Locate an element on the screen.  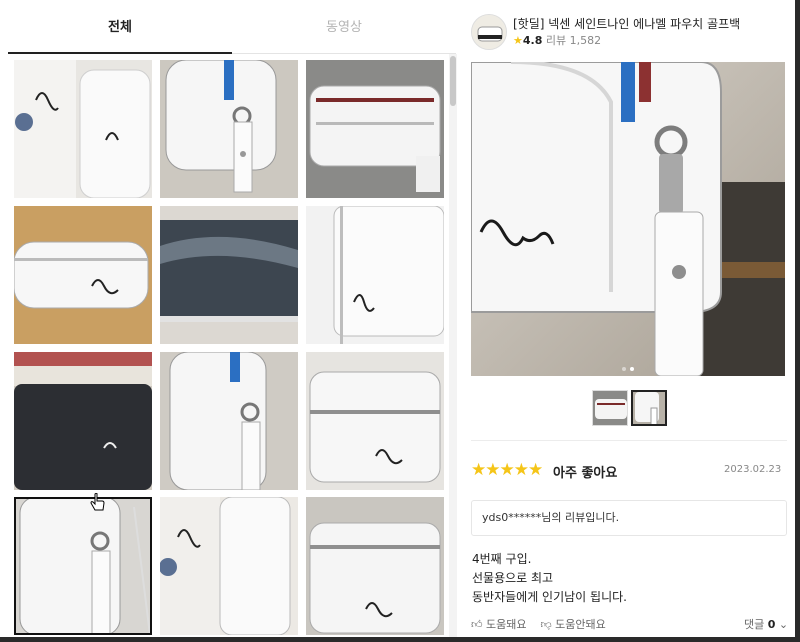
product-thumbnail is located at coordinates (489, 32).